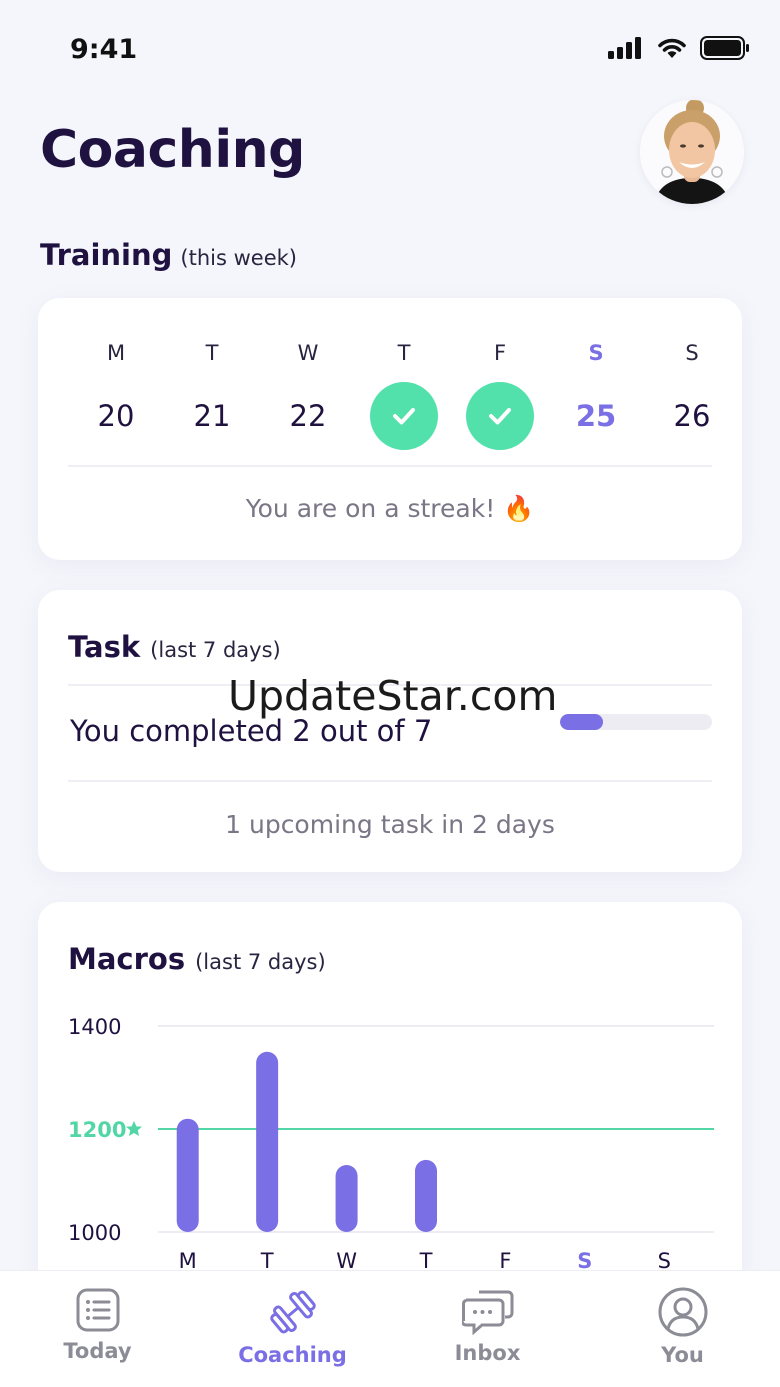  I want to click on task-subtitle: (last 7 days), so click(215, 650).